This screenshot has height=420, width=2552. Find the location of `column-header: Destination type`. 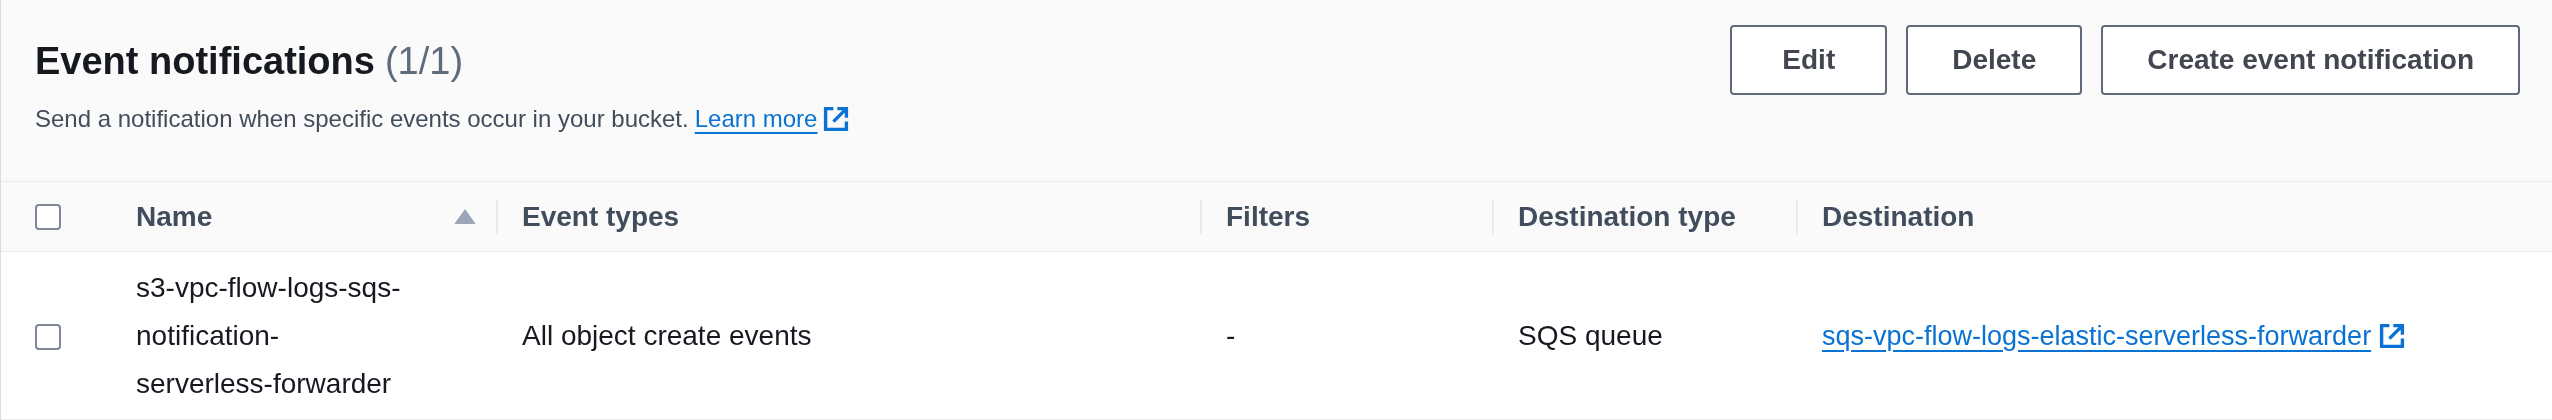

column-header: Destination type is located at coordinates (1647, 216).